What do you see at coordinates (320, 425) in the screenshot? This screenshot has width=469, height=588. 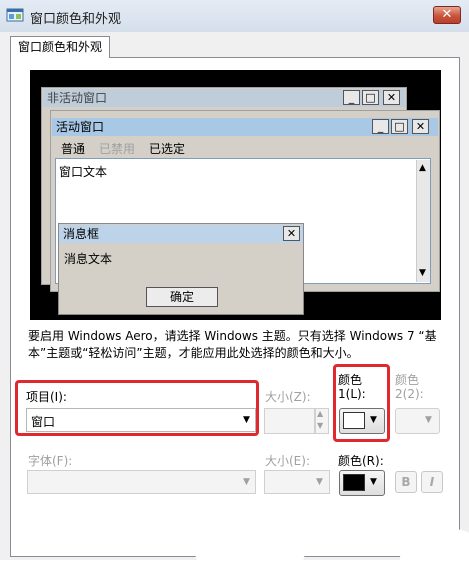 I see `spin-down-icon: ▼` at bounding box center [320, 425].